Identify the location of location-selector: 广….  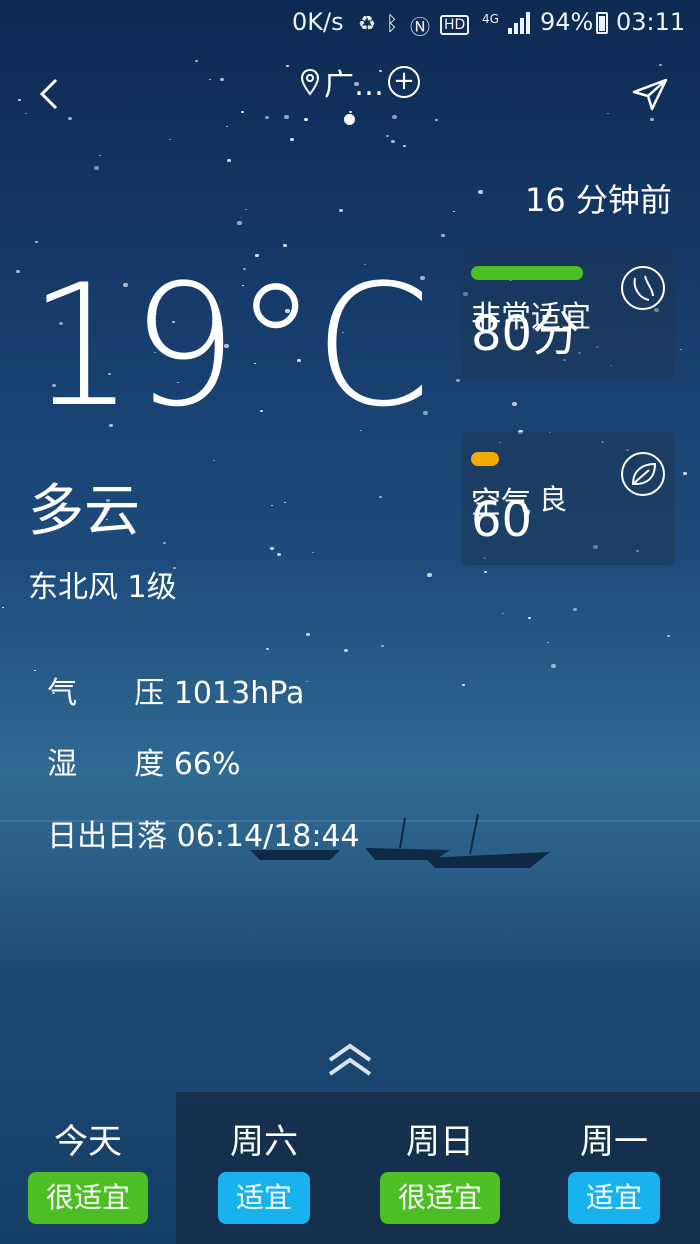
(342, 82).